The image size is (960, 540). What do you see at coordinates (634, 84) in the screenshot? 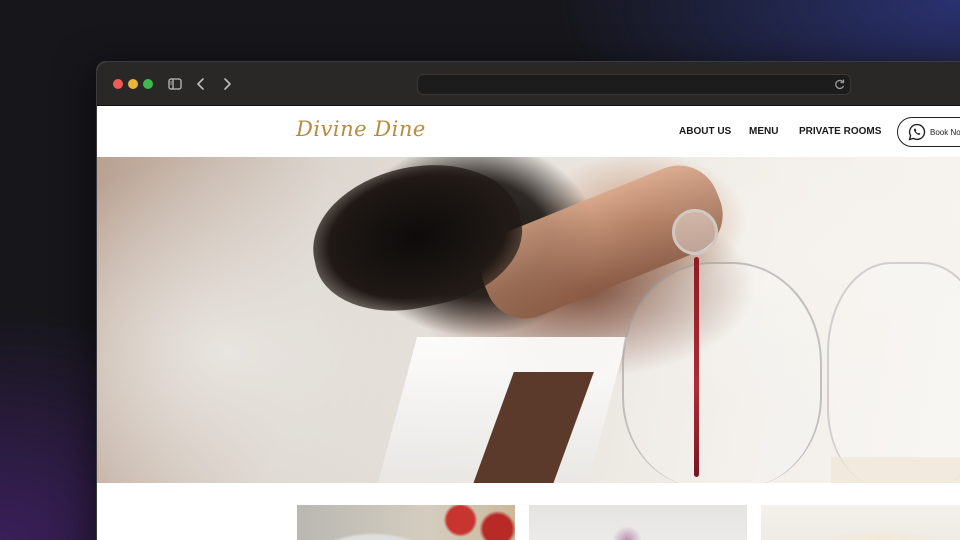
I see `address-bar` at bounding box center [634, 84].